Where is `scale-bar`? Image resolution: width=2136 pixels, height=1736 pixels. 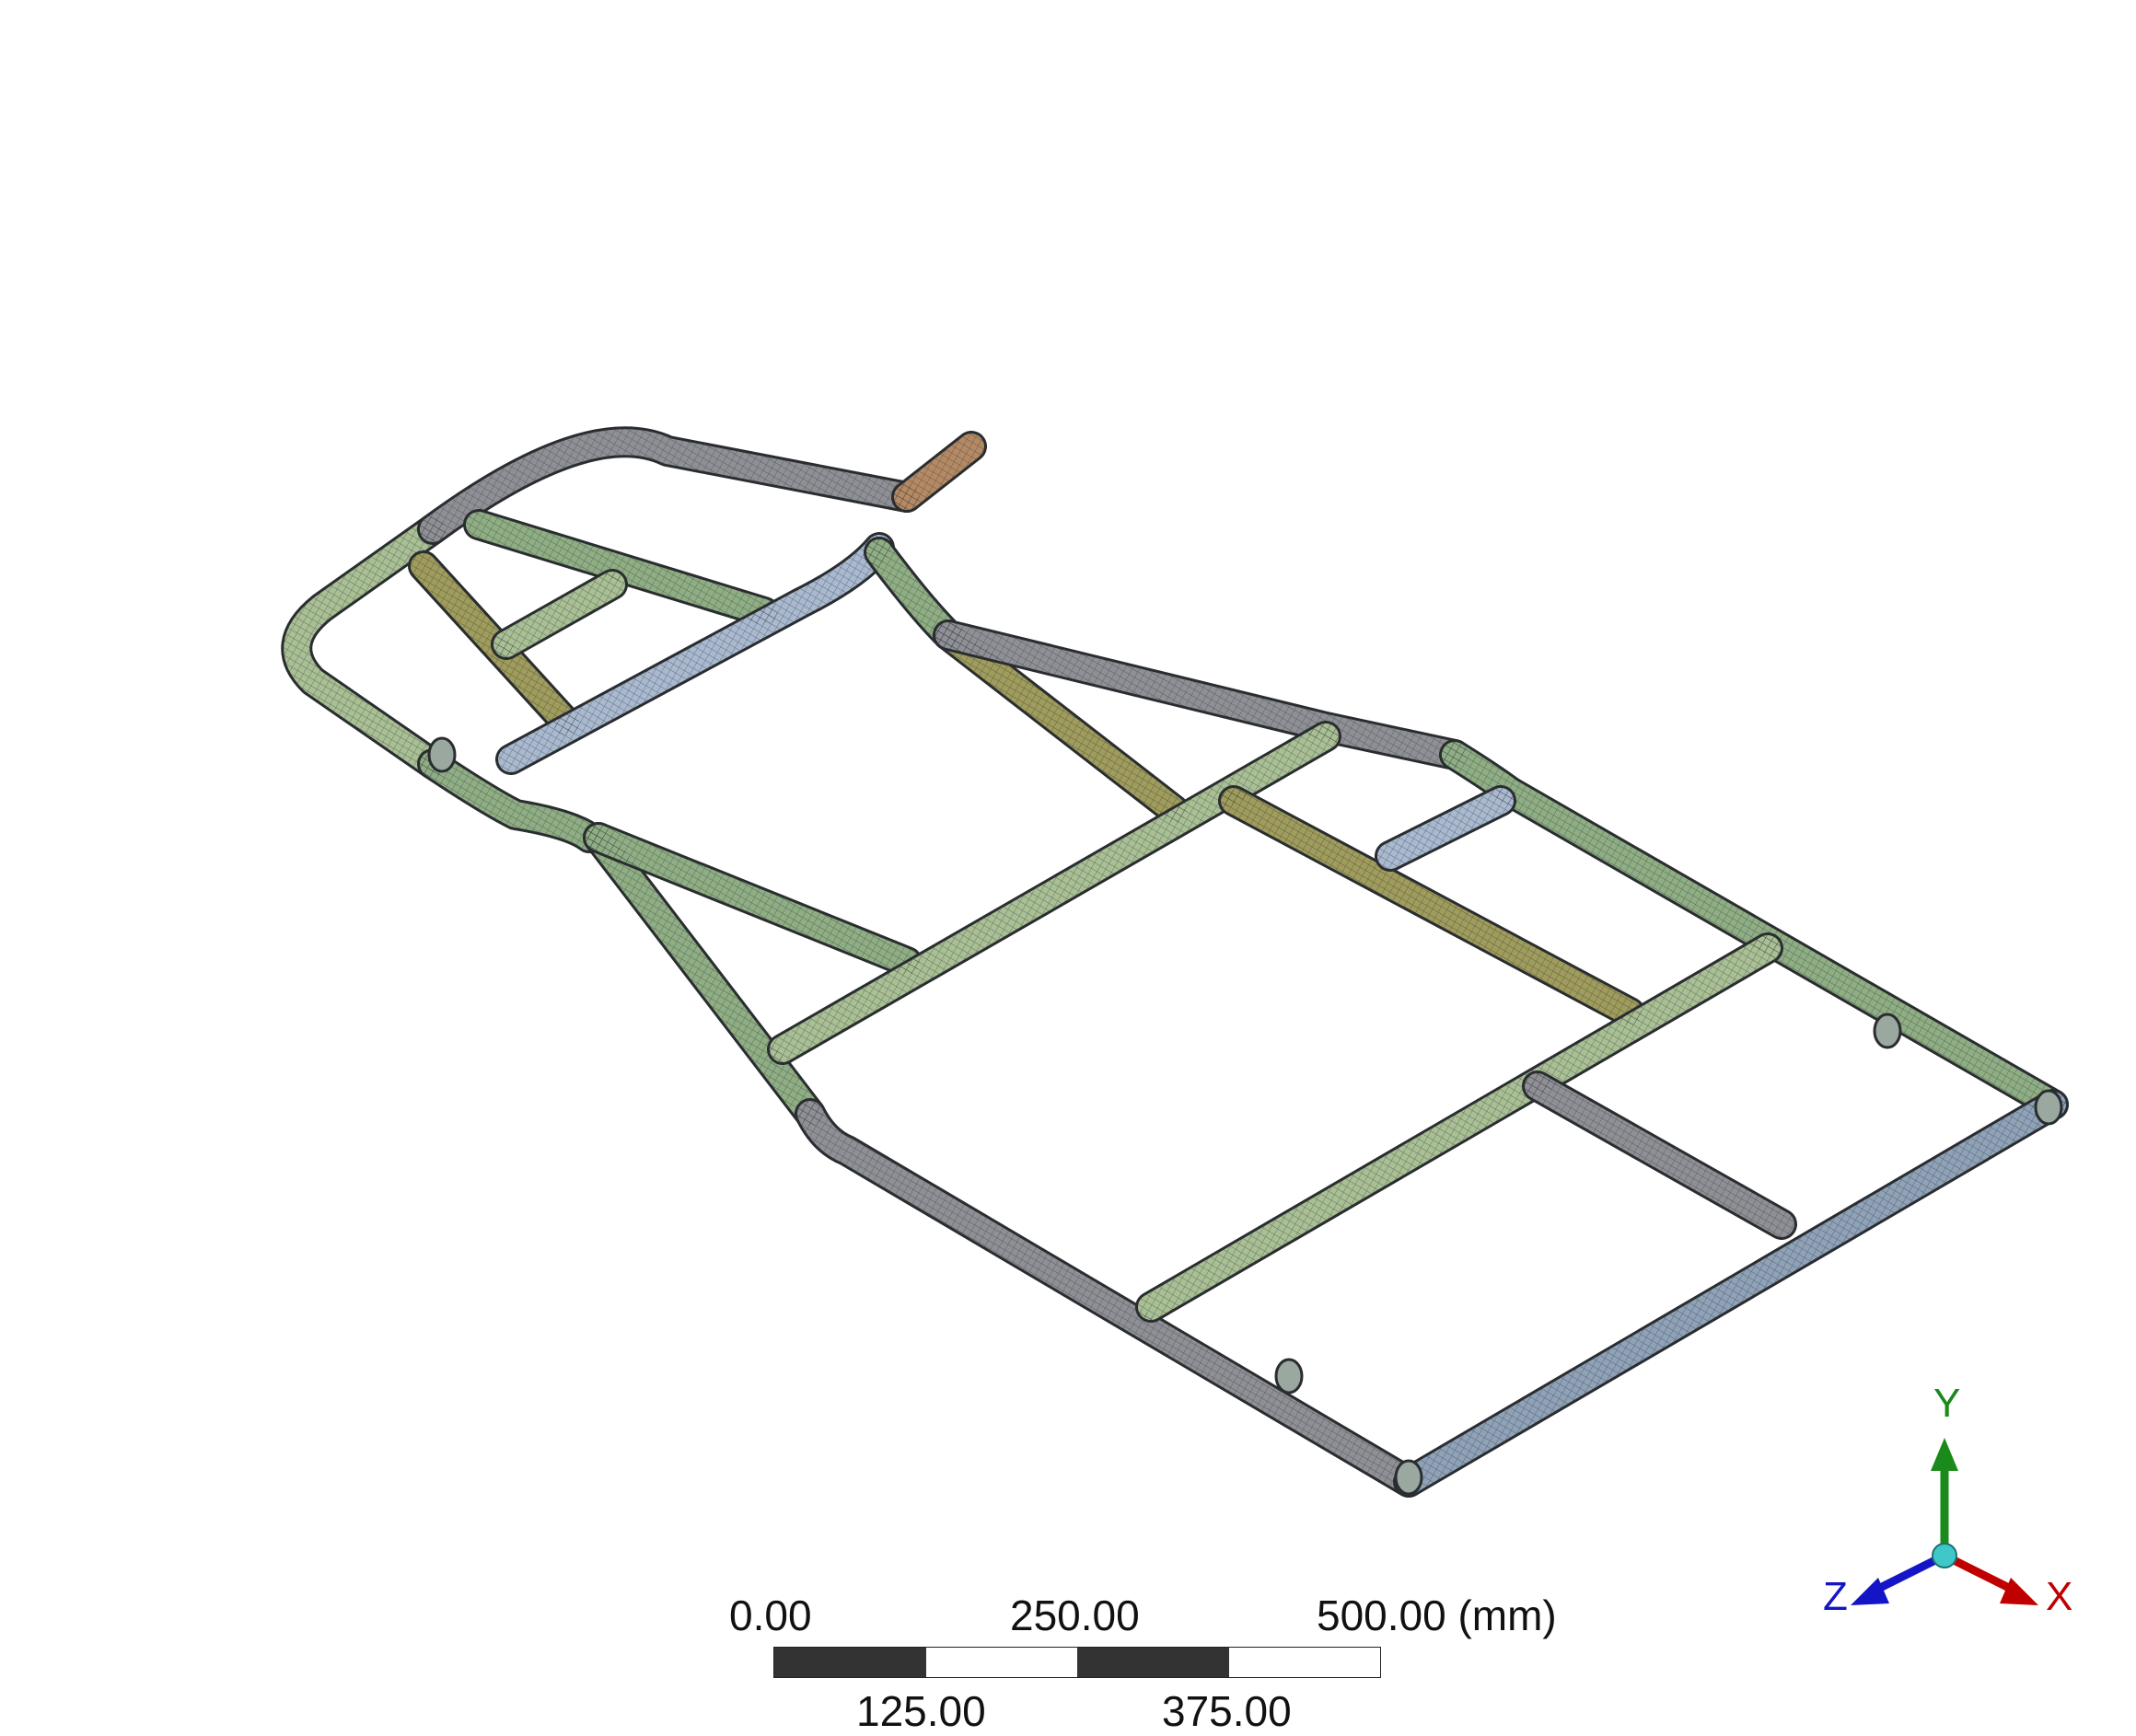 scale-bar is located at coordinates (1077, 1662).